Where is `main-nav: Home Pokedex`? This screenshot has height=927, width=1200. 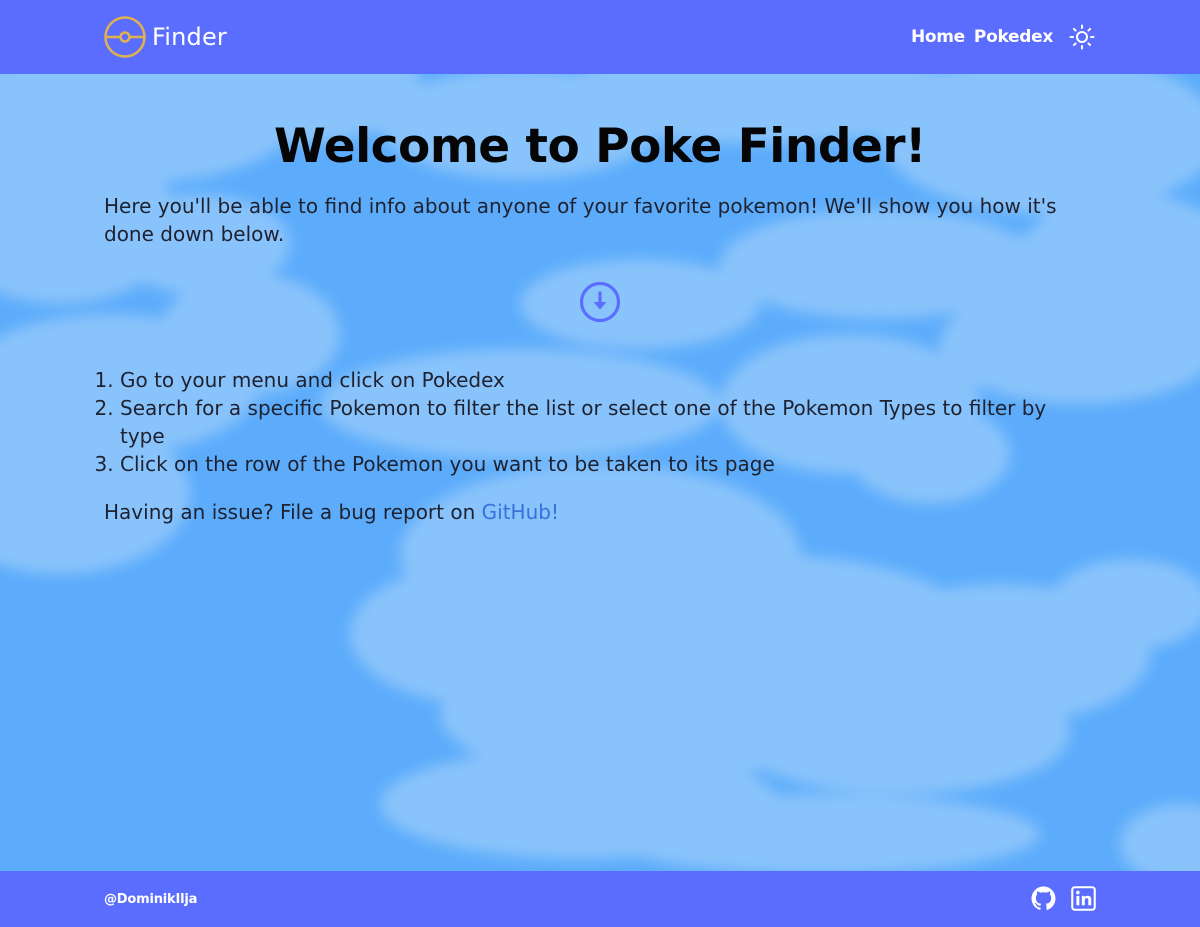
main-nav: Home Pokedex is located at coordinates (1003, 37).